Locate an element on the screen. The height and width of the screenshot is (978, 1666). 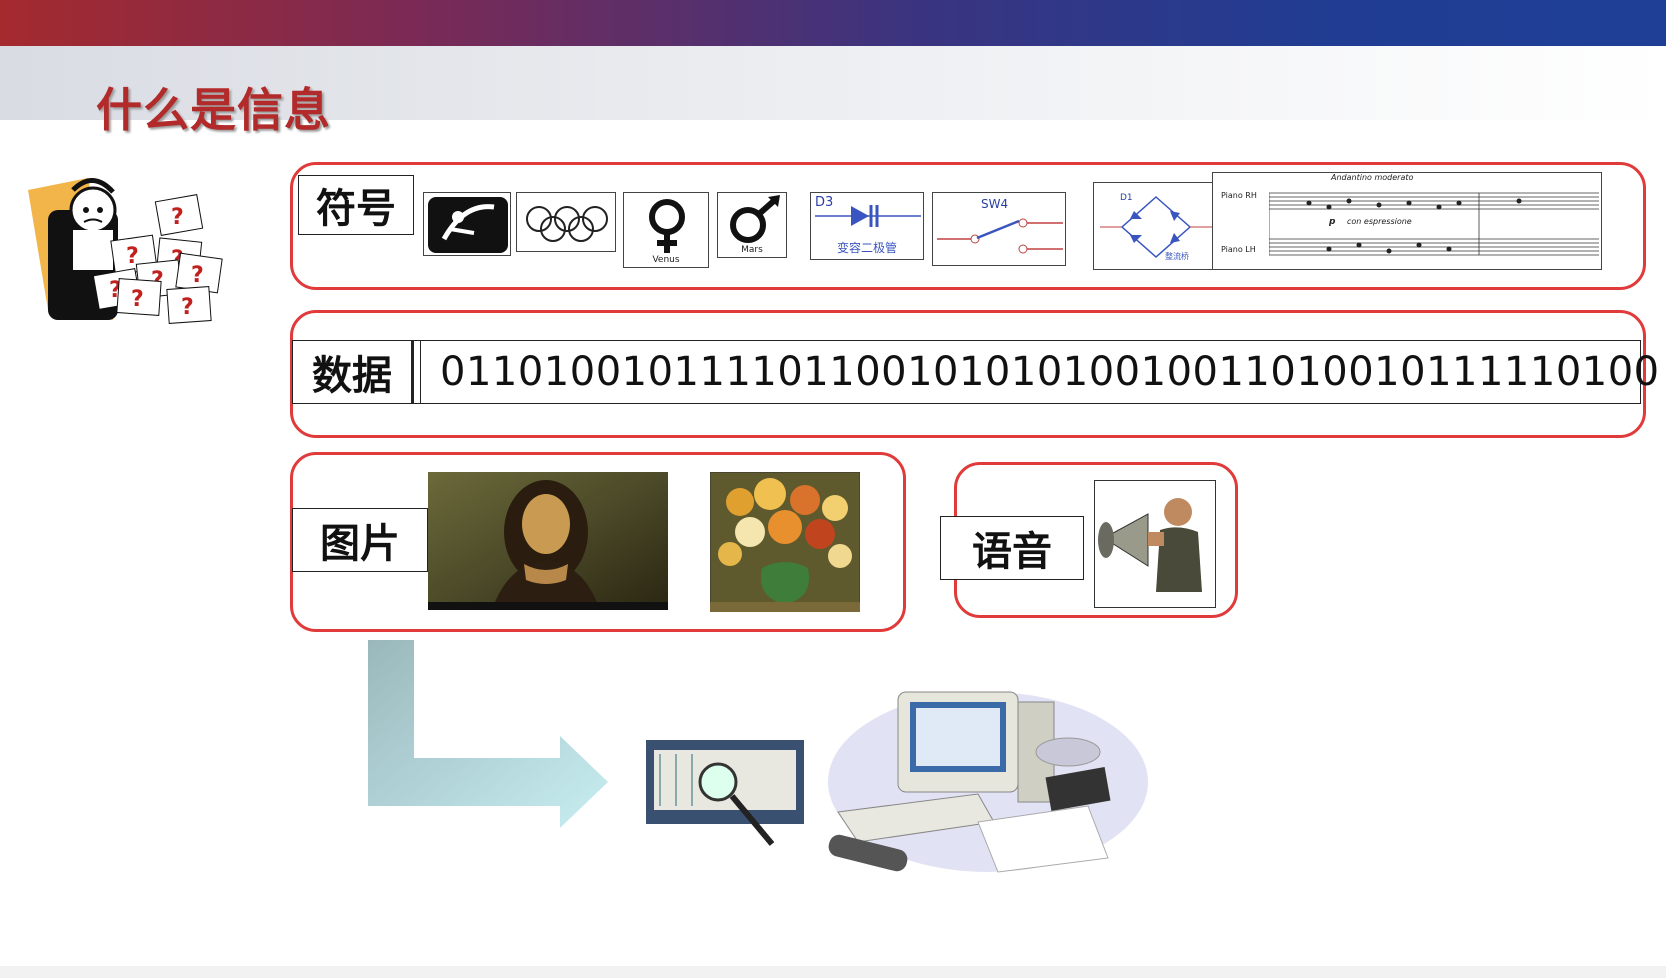
sports-pictogram-icon is located at coordinates (468, 225).